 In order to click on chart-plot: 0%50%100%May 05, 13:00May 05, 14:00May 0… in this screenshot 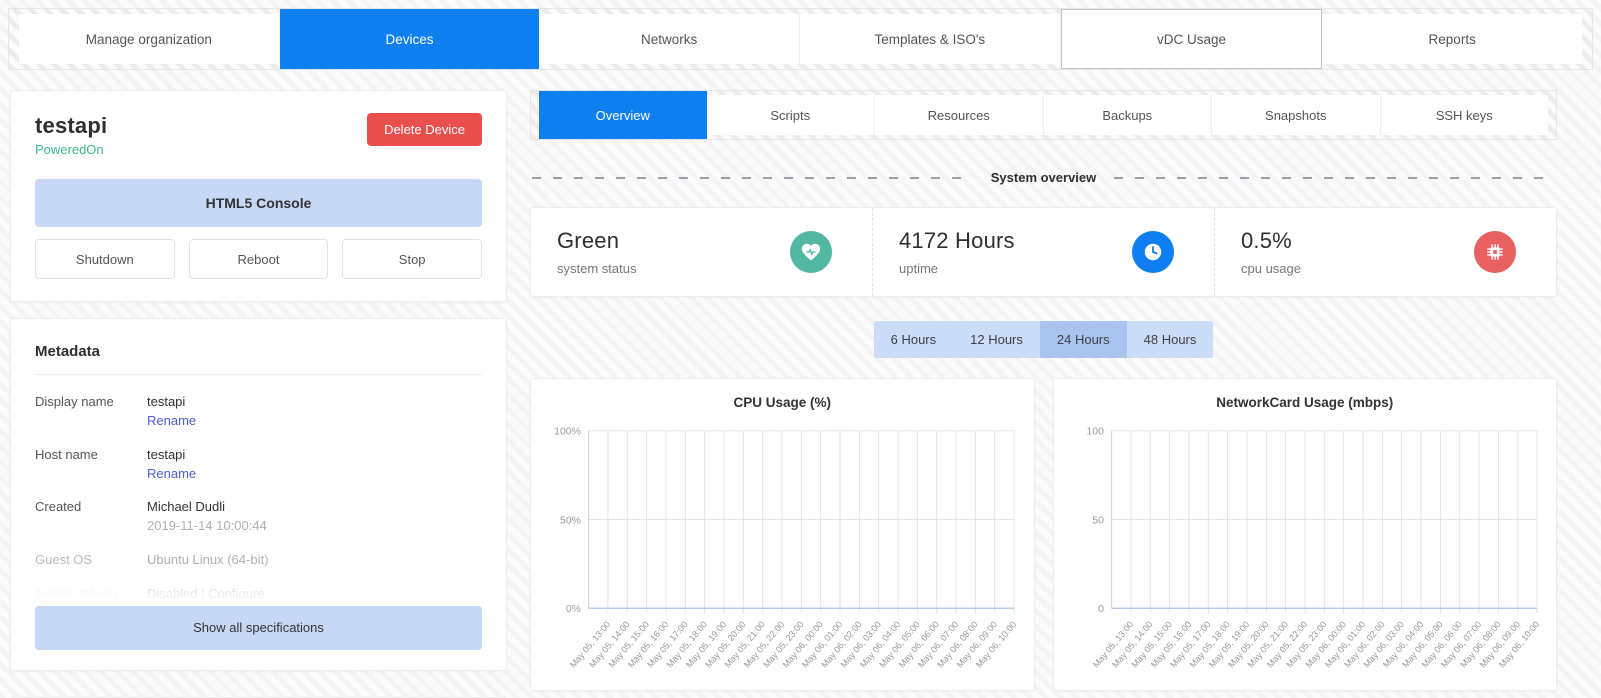, I will do `click(786, 548)`.